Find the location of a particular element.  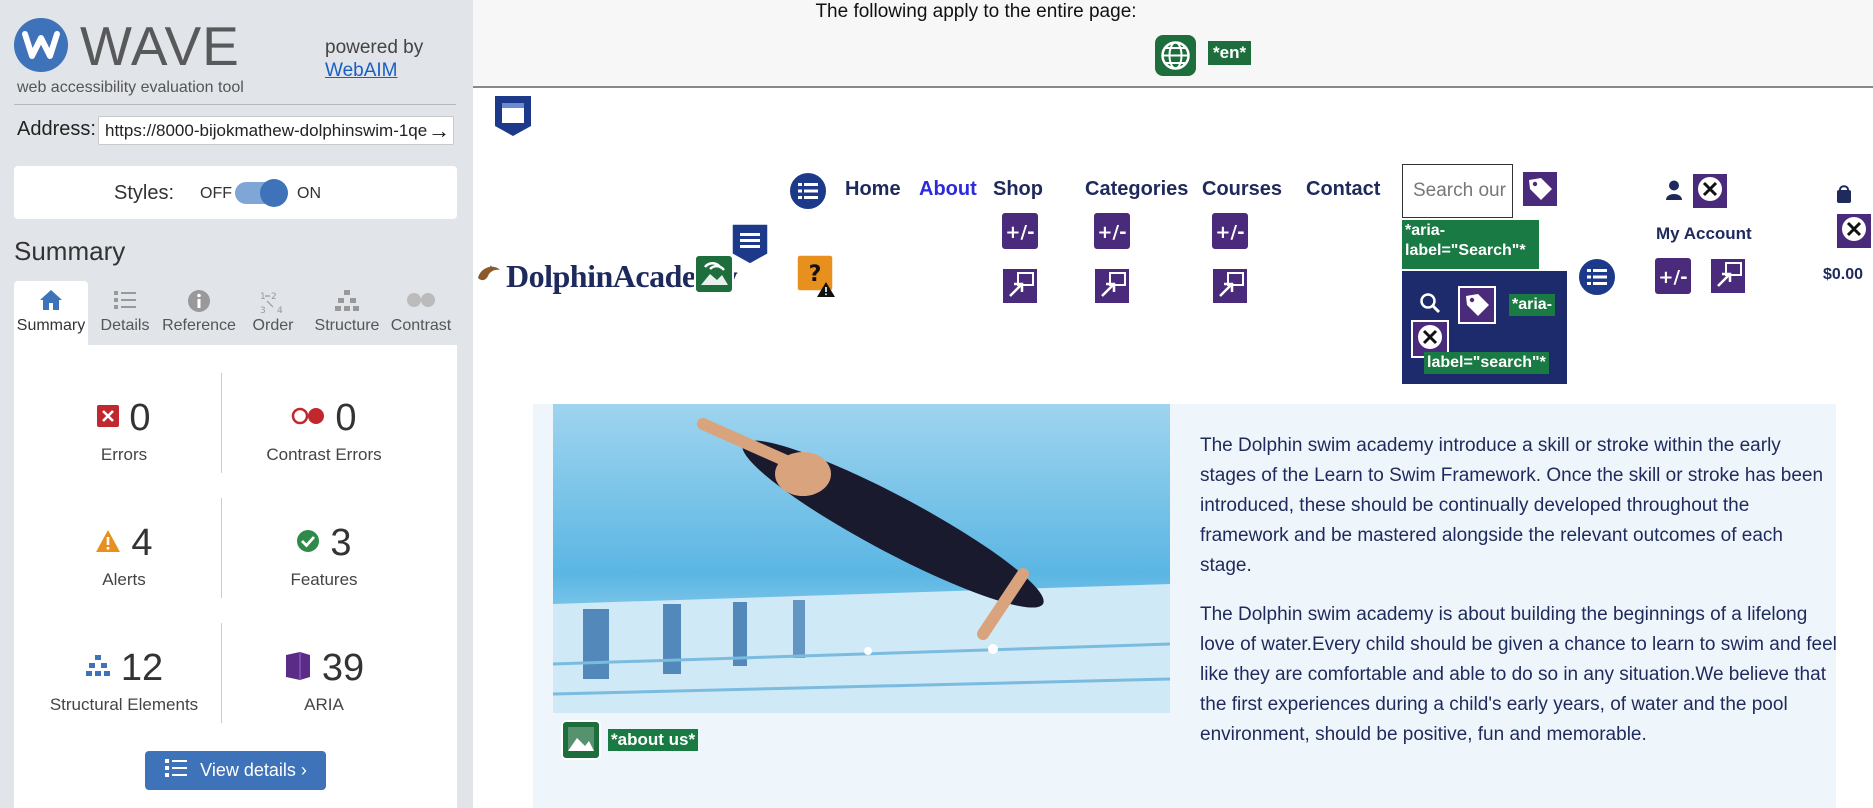

aria-icon is located at coordinates (298, 668).